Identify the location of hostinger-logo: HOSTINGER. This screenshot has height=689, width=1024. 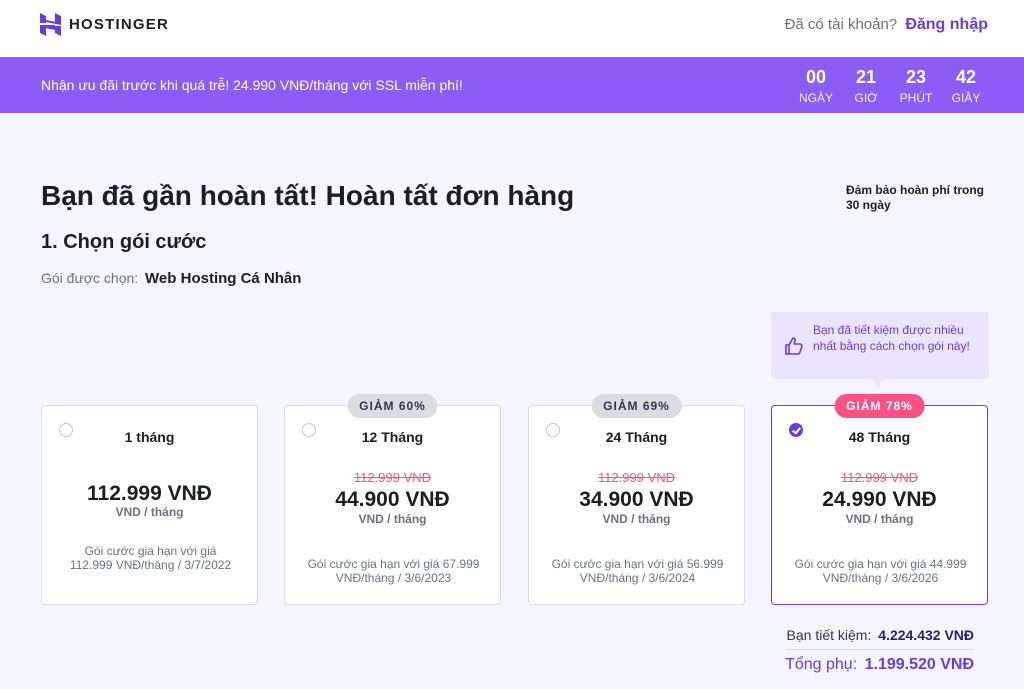
(104, 24).